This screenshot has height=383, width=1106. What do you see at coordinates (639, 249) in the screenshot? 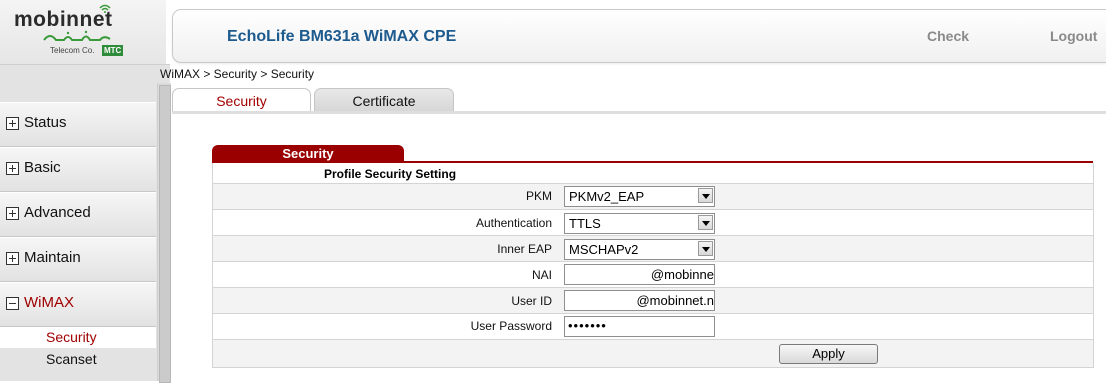
I see `inner-eap-select: MSCHAPv2` at bounding box center [639, 249].